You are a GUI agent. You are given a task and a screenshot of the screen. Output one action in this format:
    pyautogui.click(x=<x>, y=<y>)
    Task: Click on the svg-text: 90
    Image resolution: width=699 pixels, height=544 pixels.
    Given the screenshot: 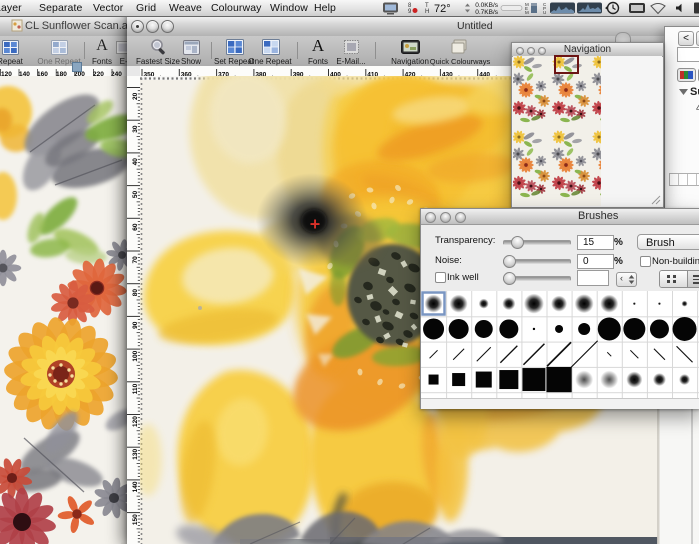 What is the action you would take?
    pyautogui.click(x=135, y=325)
    